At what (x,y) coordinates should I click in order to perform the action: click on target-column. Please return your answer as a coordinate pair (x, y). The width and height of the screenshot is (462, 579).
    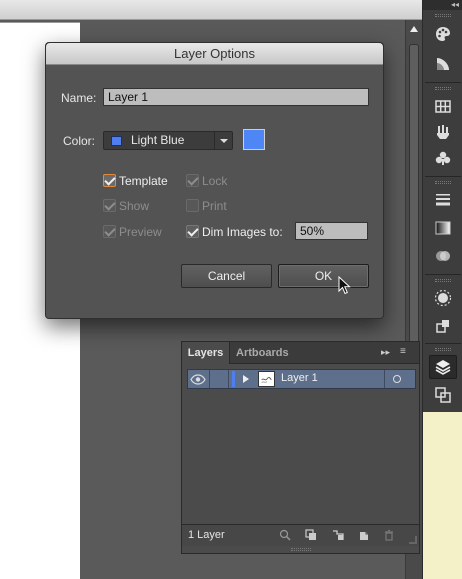
    Looking at the image, I should click on (400, 379).